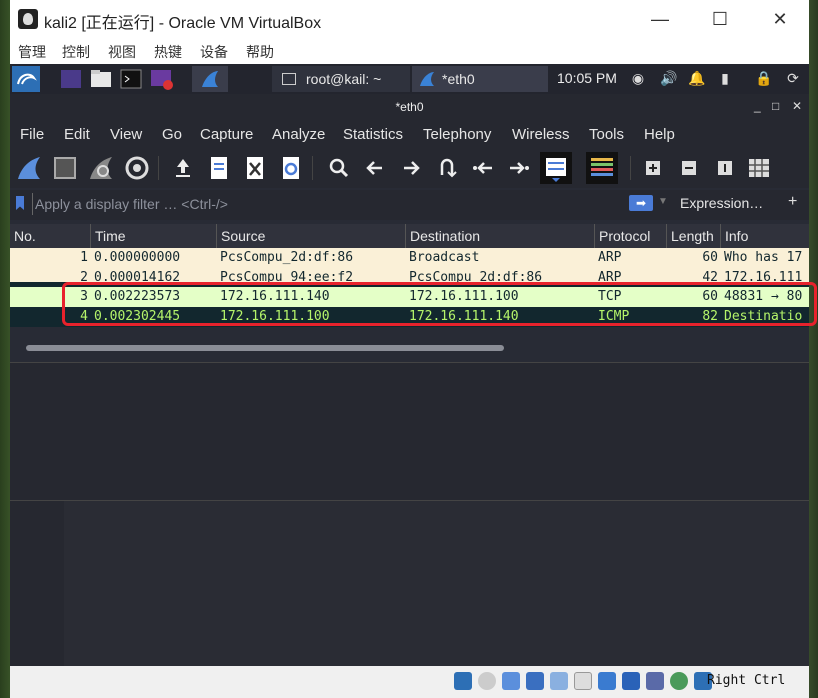 The width and height of the screenshot is (818, 698). Describe the element at coordinates (265, 348) in the screenshot. I see `packet-list-horizontal-scrollbar` at that location.